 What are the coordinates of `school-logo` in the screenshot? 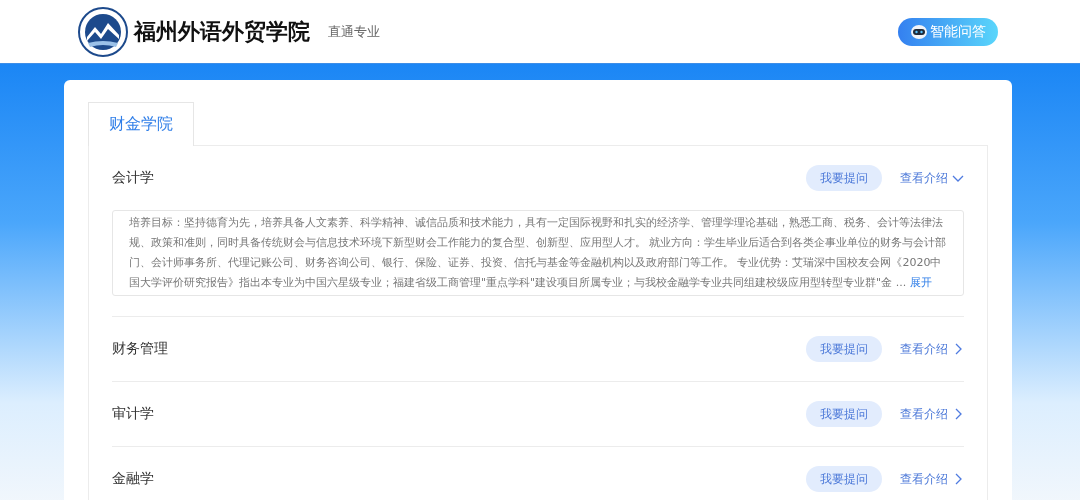 It's located at (103, 31).